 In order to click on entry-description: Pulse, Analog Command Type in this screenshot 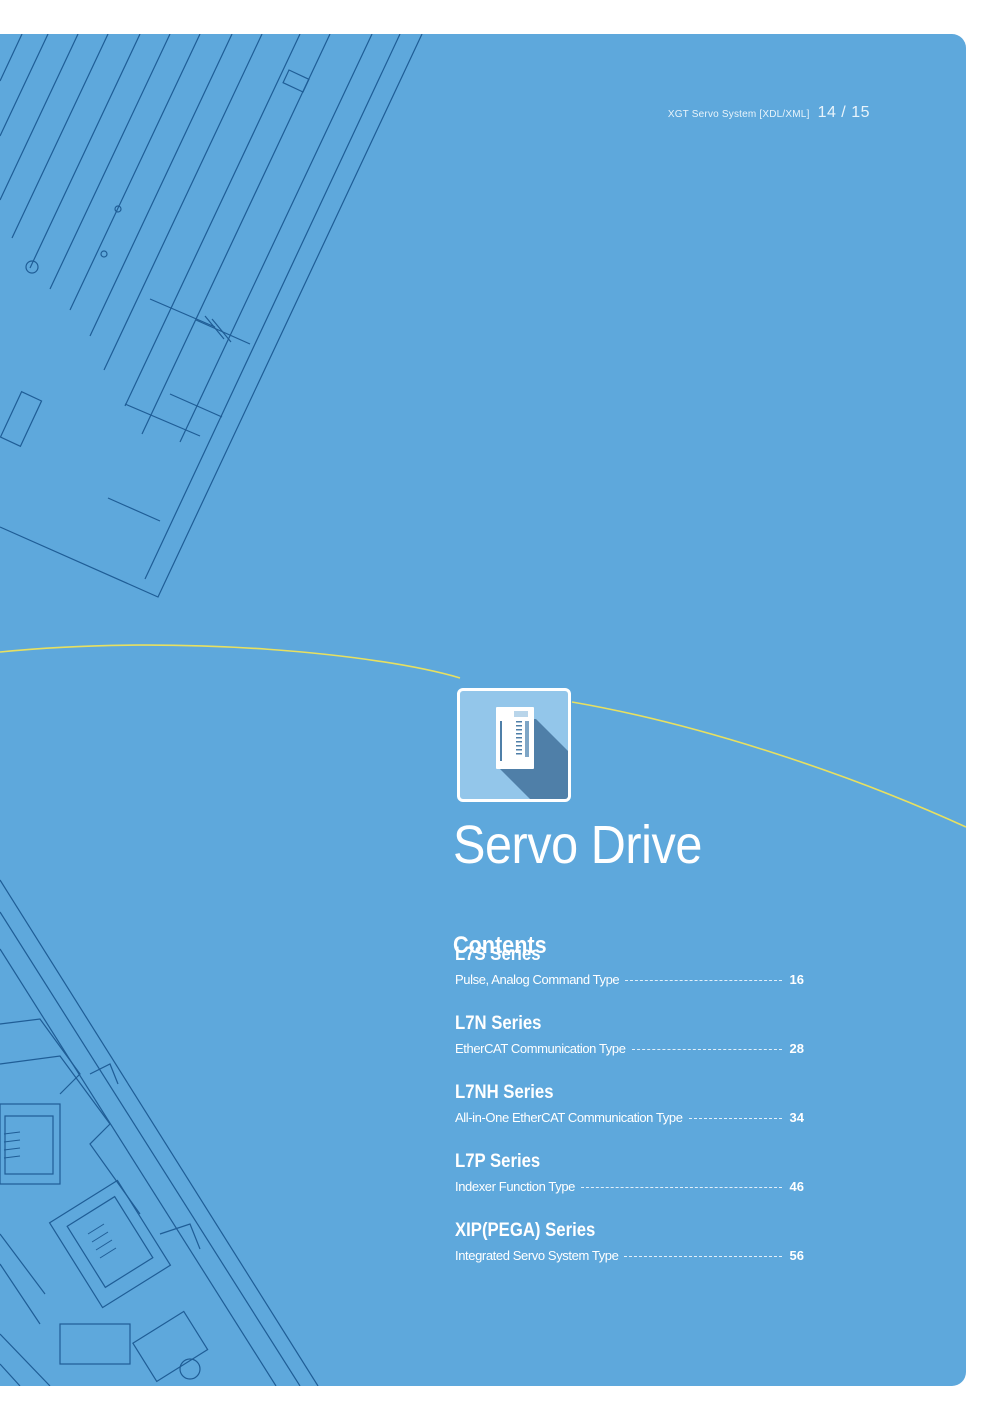, I will do `click(537, 979)`.